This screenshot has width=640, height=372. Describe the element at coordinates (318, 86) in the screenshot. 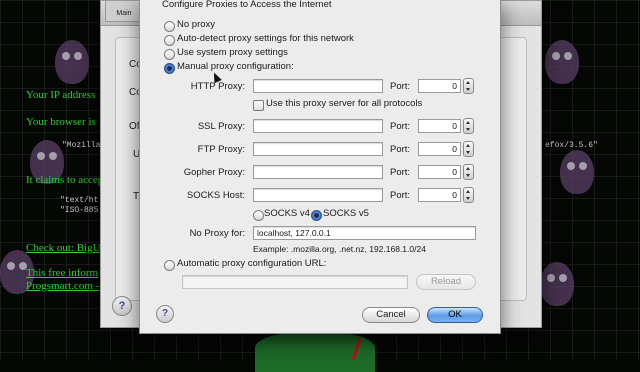

I see `http-proxy-input` at that location.